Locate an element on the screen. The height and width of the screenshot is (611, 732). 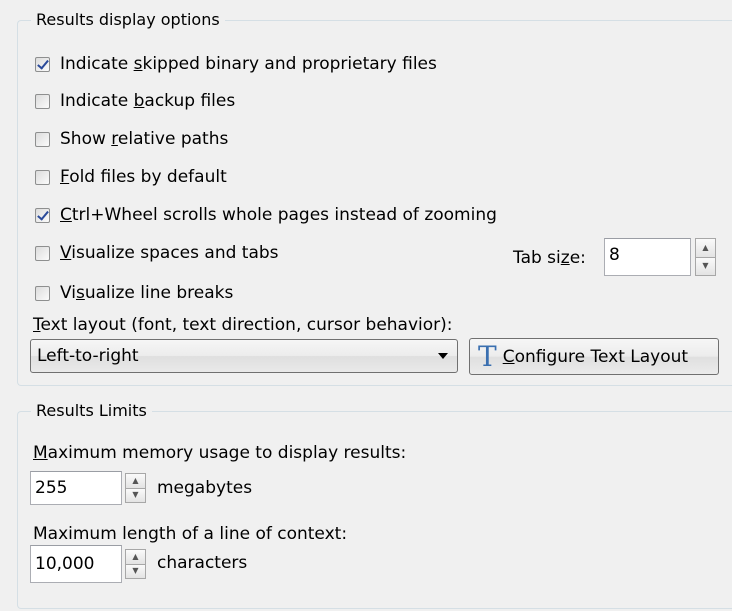
checkbox-visualize-spaces: Visualize spaces and tabs is located at coordinates (157, 253).